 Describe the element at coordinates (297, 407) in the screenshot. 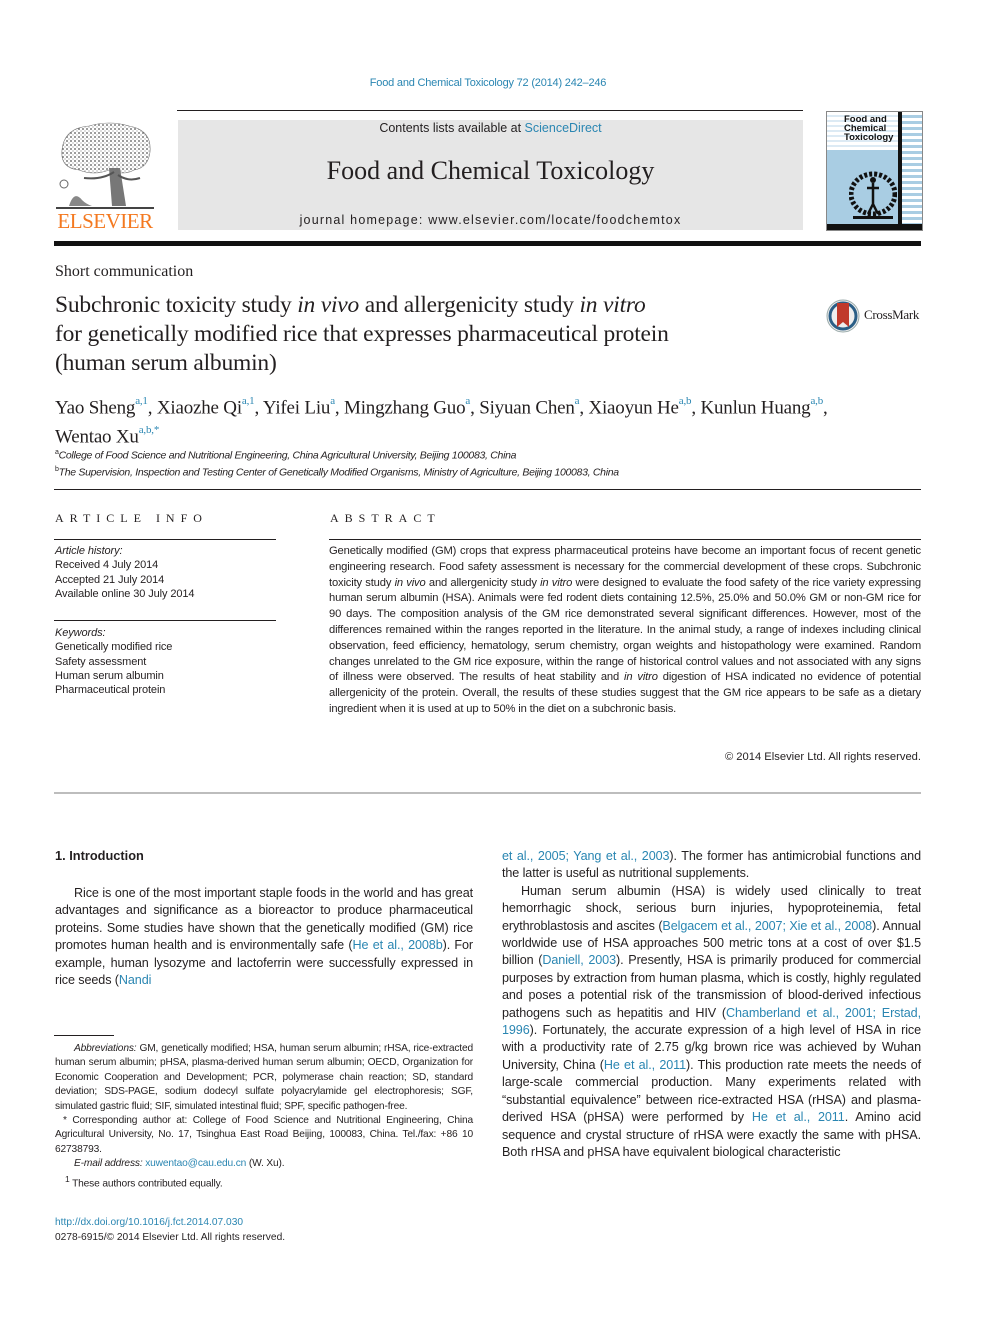

I see `author-name: Yifei Liu` at that location.